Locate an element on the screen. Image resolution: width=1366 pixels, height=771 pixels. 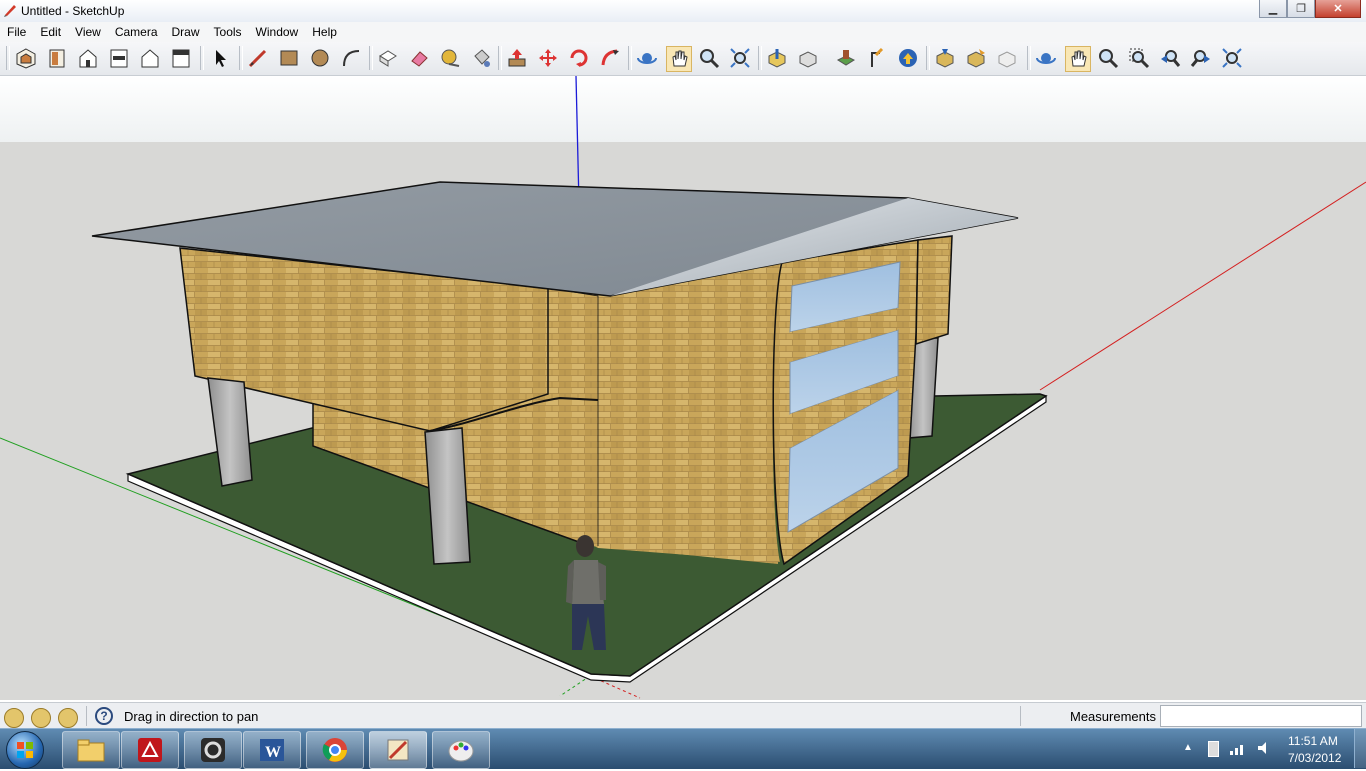
top-view-icon is located at coordinates (57, 58).